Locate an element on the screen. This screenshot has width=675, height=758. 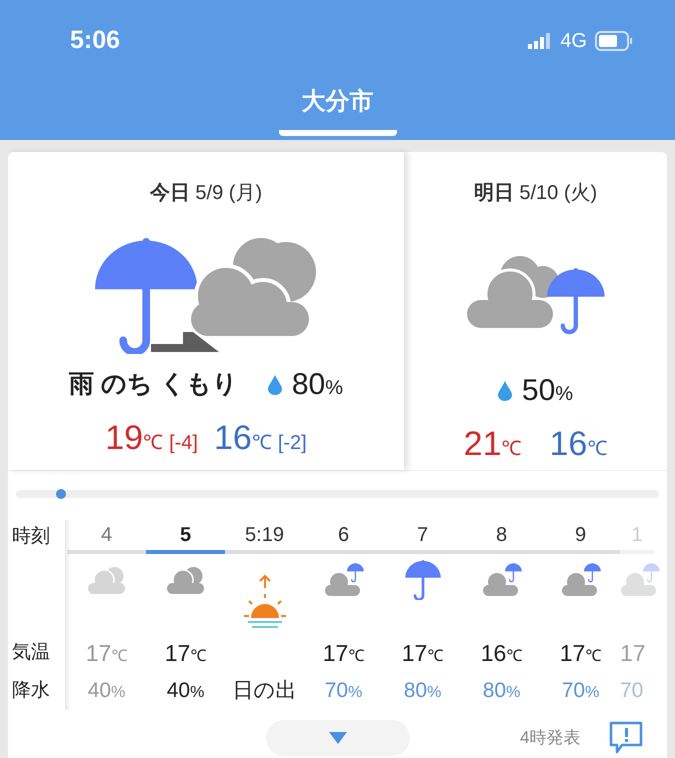
expand-button is located at coordinates (338, 738).